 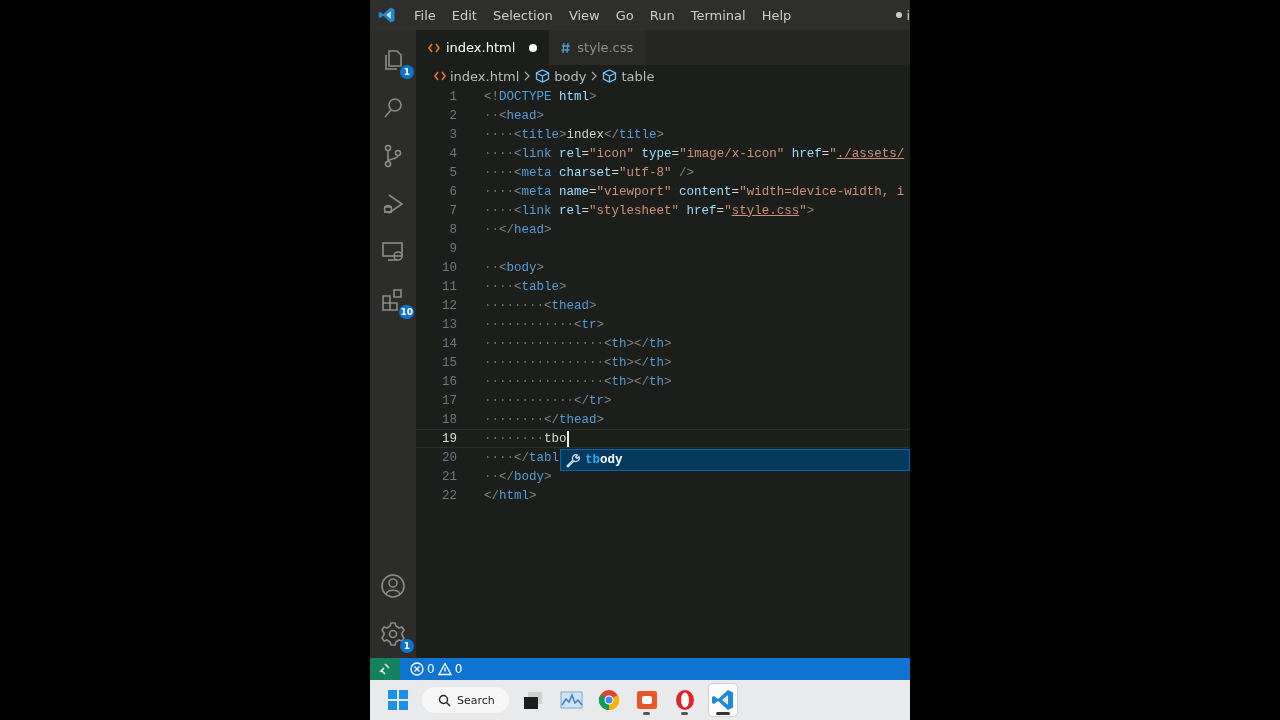 I want to click on editor-tab: style.css, so click(x=597, y=47).